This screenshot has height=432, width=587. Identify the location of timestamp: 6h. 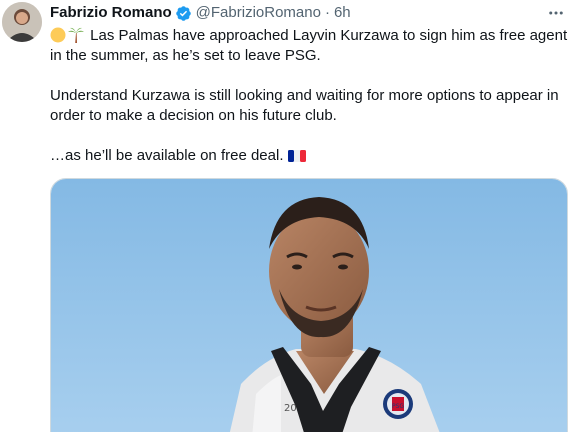
(342, 13).